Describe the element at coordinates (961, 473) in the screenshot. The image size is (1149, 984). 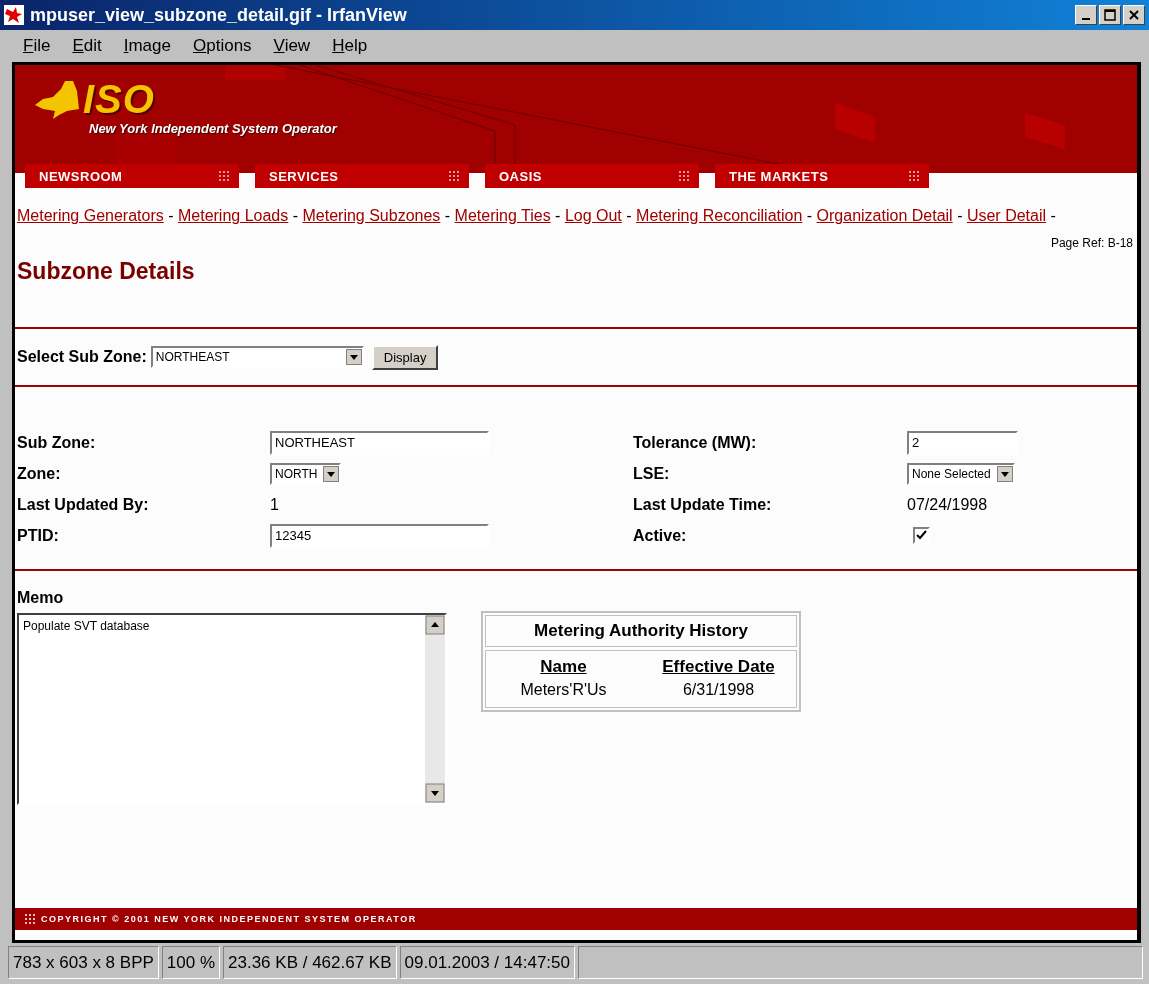
I see `dropdown-field: None Selected` at that location.